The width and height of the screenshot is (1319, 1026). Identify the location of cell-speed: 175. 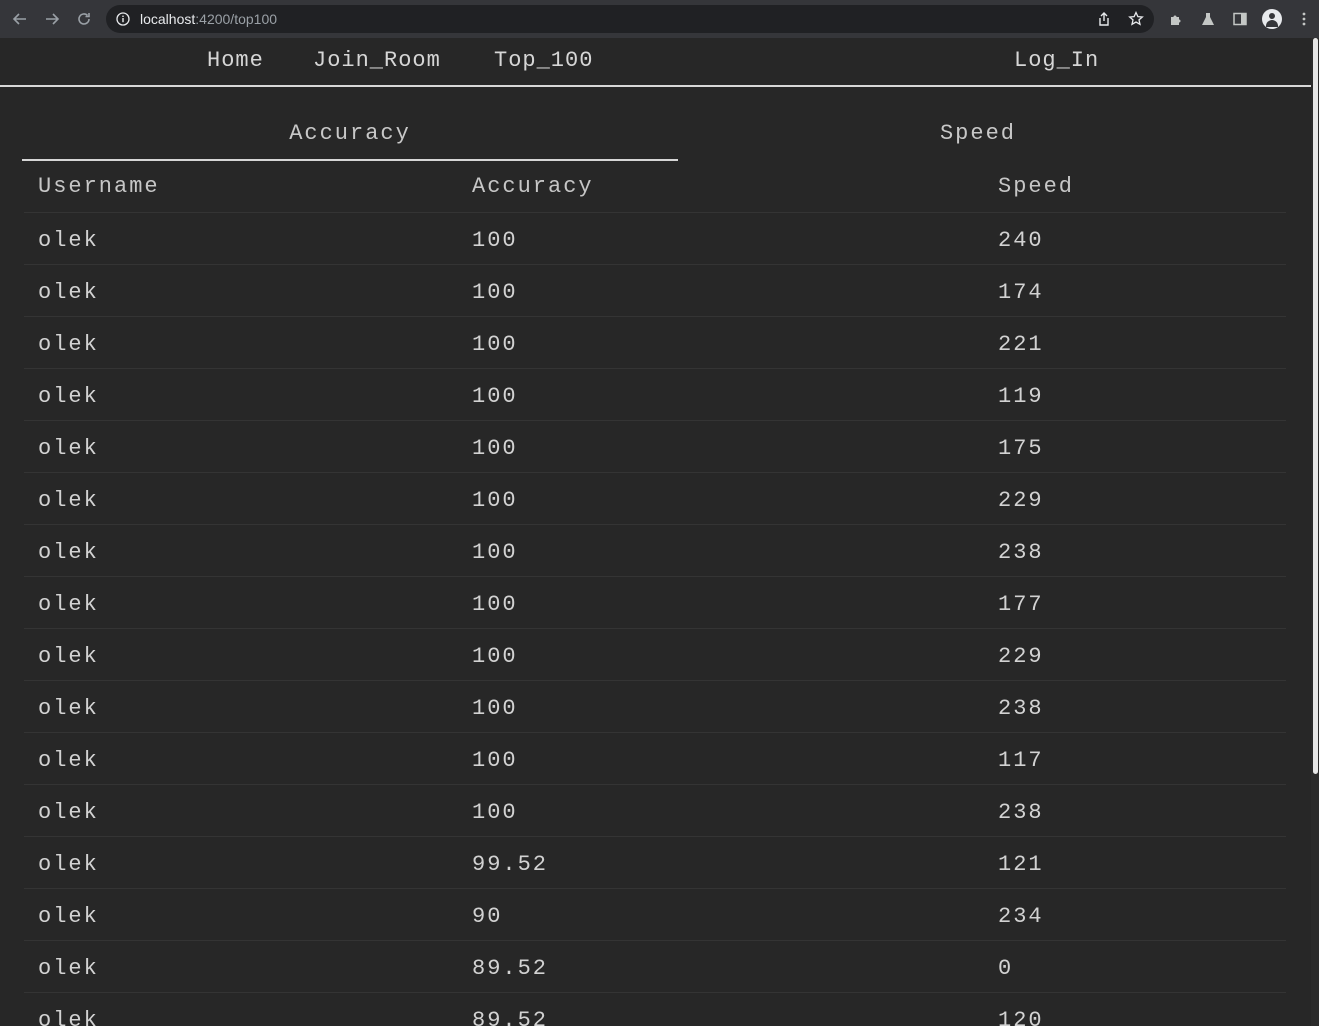
(1021, 448).